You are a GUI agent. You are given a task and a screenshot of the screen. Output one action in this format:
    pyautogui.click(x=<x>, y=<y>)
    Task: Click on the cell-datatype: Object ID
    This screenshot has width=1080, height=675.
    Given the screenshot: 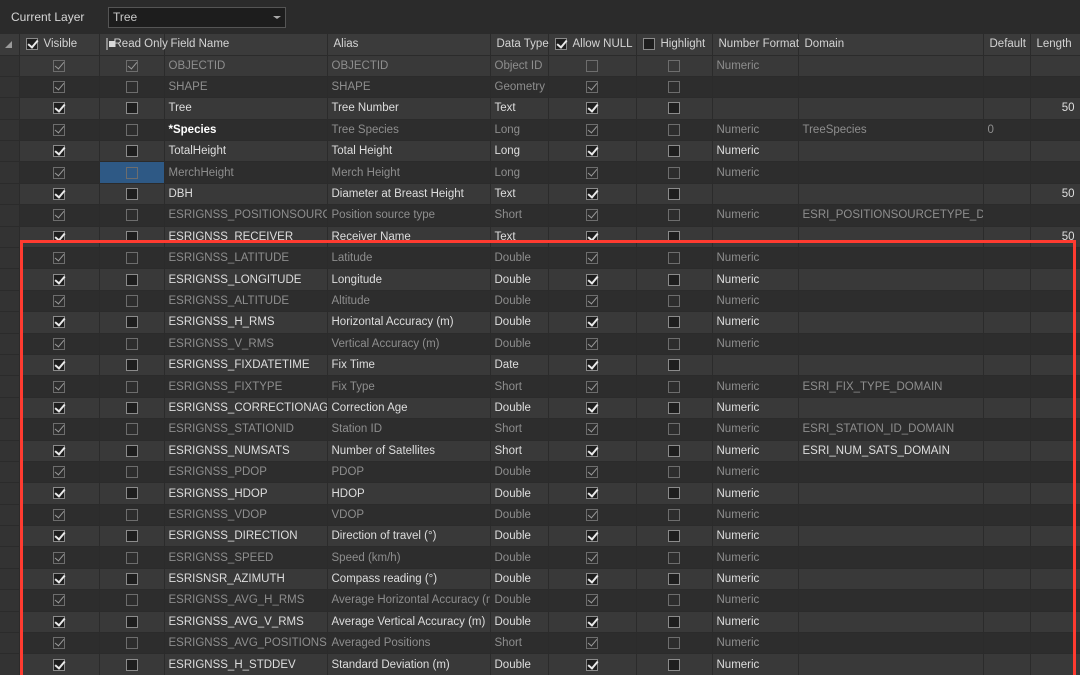 What is the action you would take?
    pyautogui.click(x=519, y=66)
    